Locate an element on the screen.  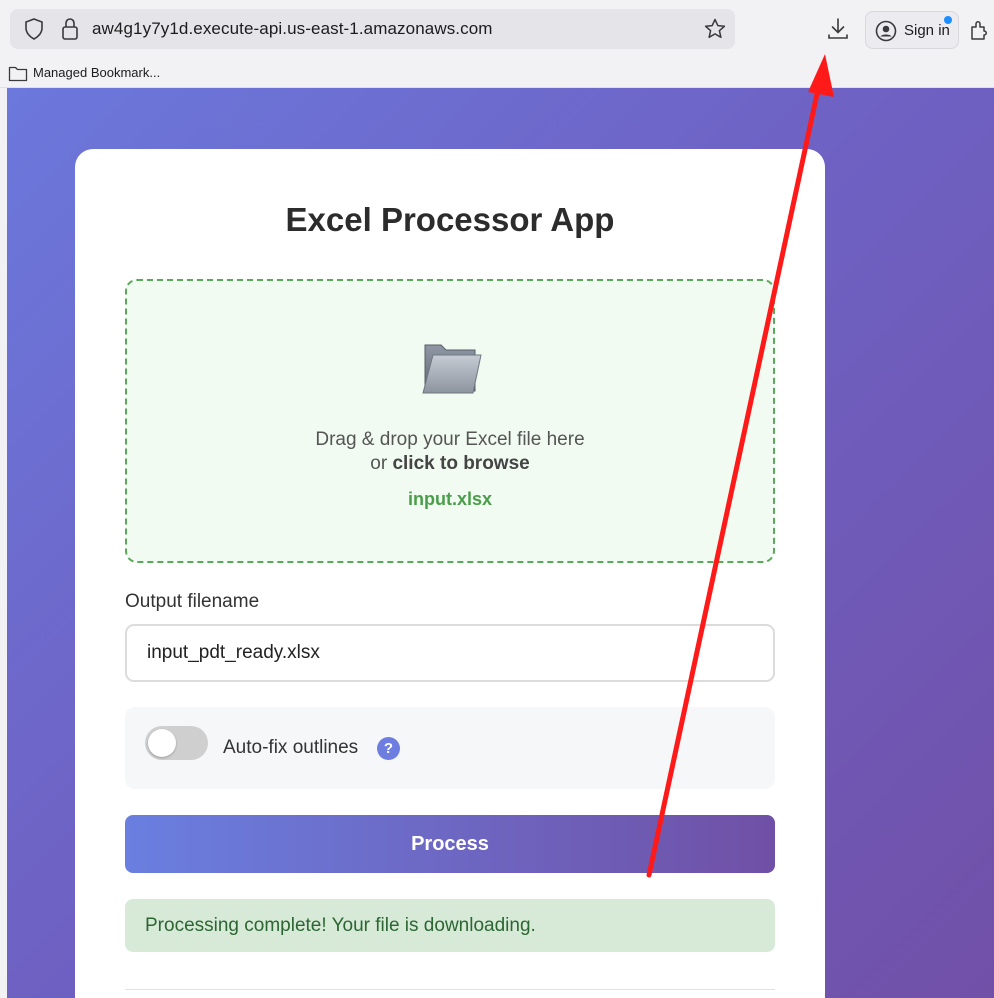
download-icon is located at coordinates (838, 29).